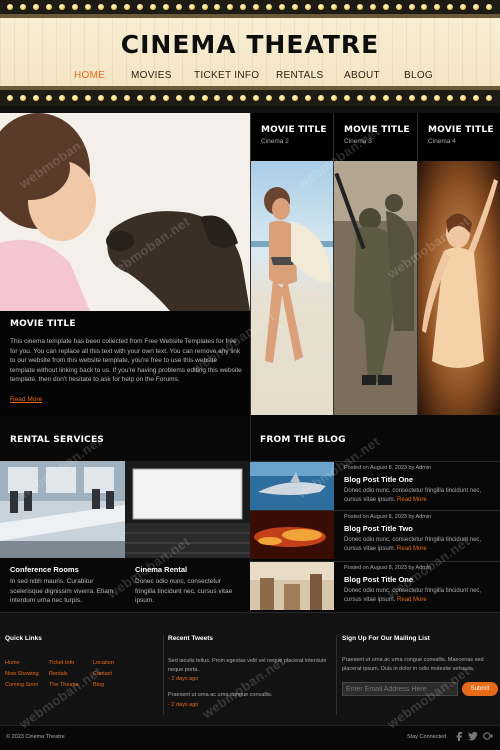 This screenshot has height=750, width=500. I want to click on nav-movies: MOVIES, so click(151, 75).